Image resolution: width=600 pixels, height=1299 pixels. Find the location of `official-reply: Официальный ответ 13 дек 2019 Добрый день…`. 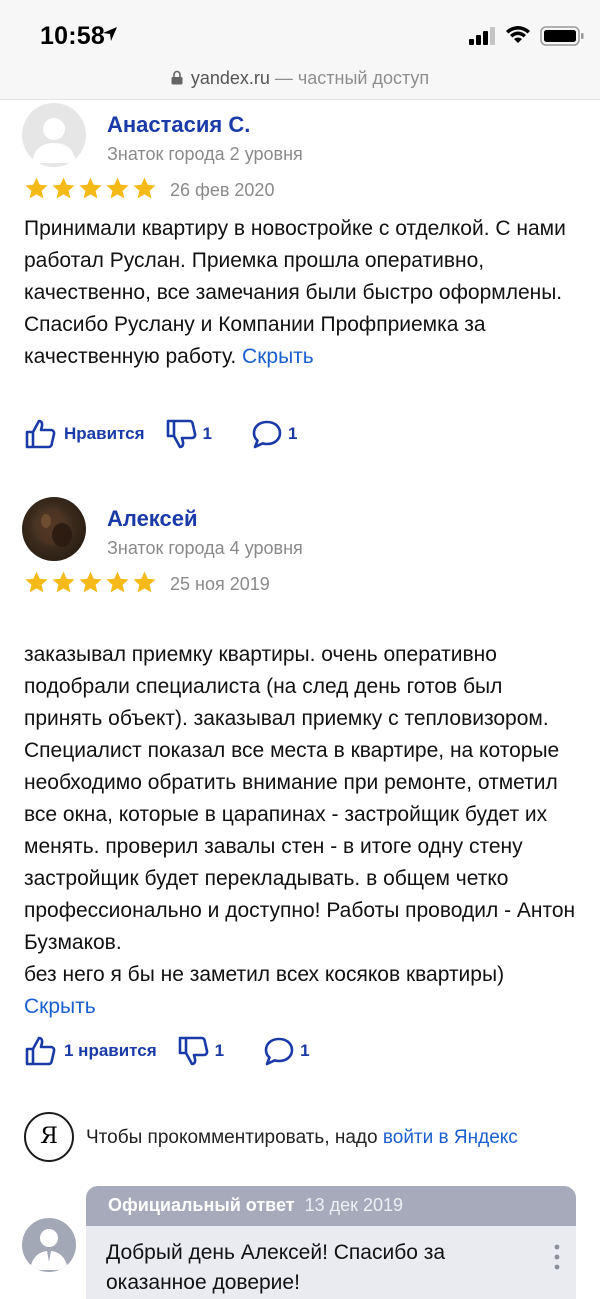

official-reply: Официальный ответ 13 дек 2019 Добрый день… is located at coordinates (331, 1242).